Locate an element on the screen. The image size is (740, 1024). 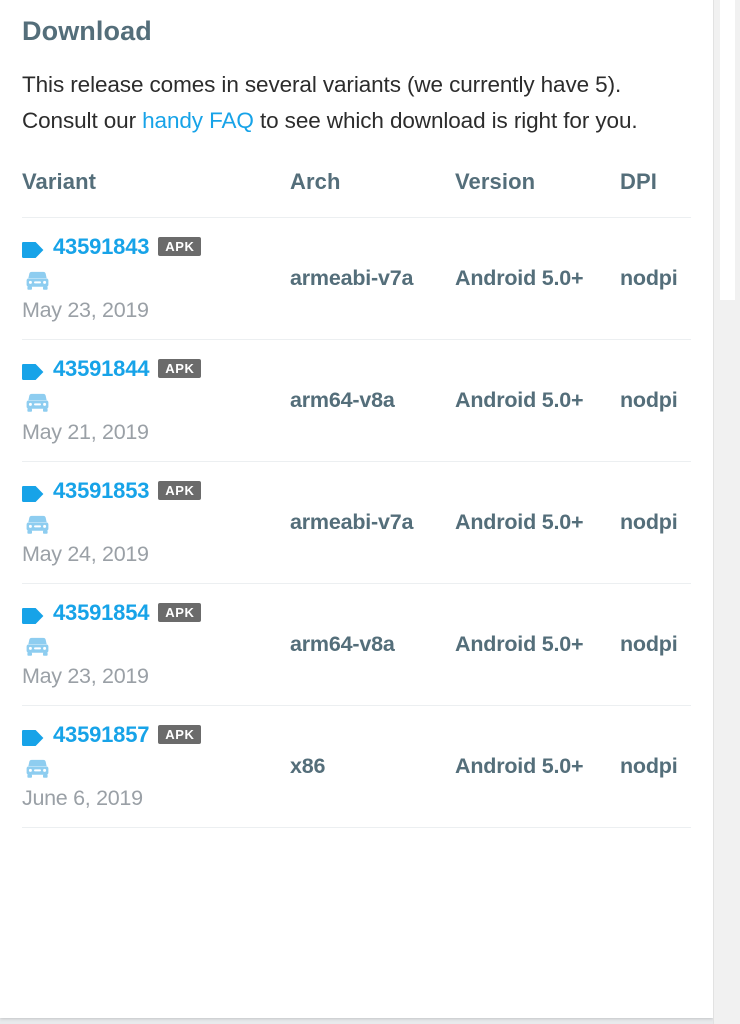
variant-date: June 6, 2019 is located at coordinates (82, 798).